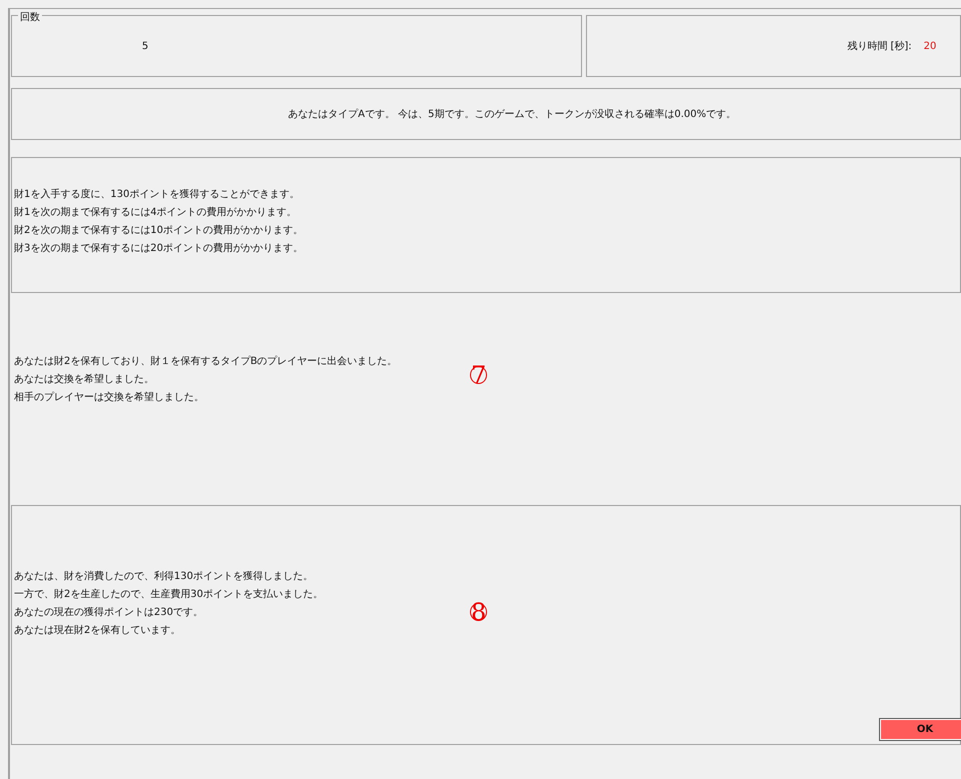 The height and width of the screenshot is (779, 961). What do you see at coordinates (879, 47) in the screenshot?
I see `timer-label: 残り時間 [秒]:` at bounding box center [879, 47].